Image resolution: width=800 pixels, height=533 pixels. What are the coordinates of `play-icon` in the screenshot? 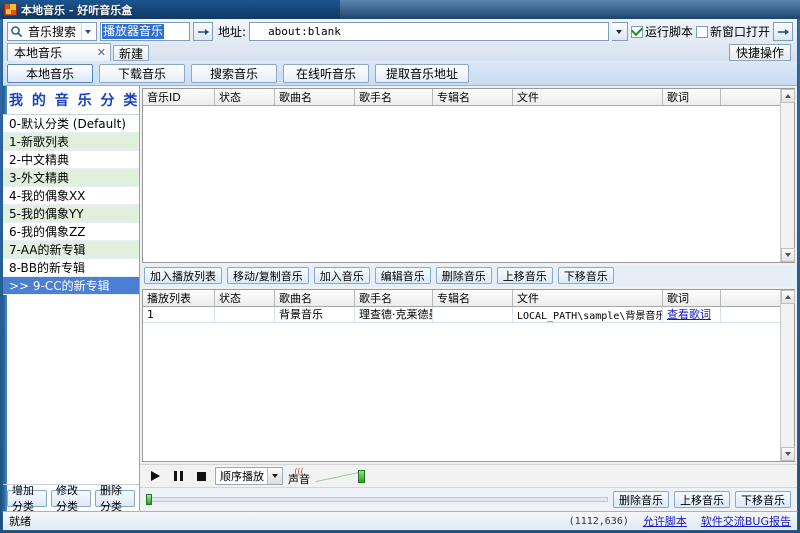 It's located at (155, 476).